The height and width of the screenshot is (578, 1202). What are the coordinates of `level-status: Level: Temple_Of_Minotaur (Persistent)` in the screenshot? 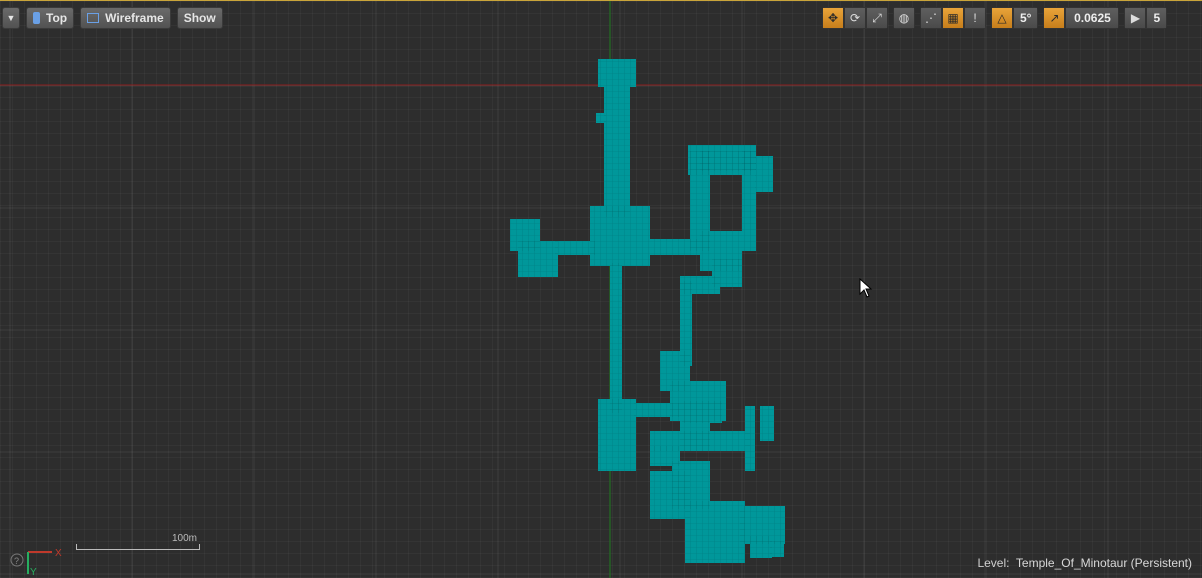 It's located at (1084, 563).